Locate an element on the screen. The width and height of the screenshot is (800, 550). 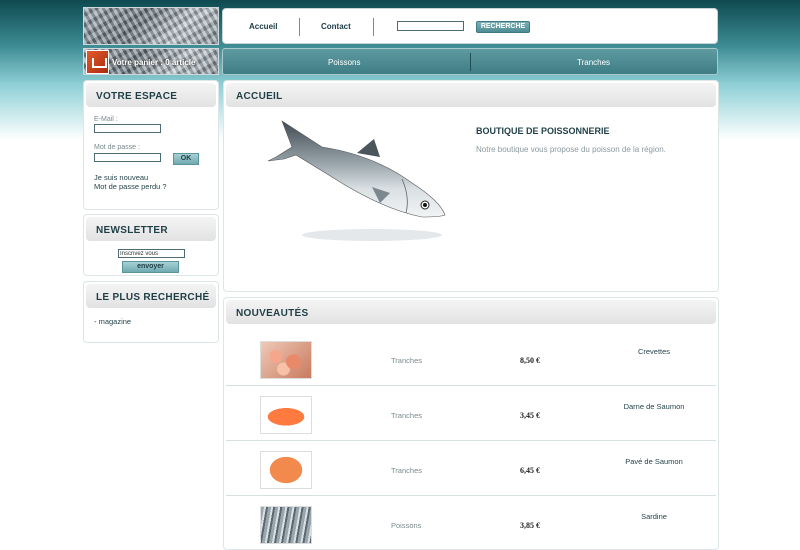
product-category: Poissons is located at coordinates (406, 525).